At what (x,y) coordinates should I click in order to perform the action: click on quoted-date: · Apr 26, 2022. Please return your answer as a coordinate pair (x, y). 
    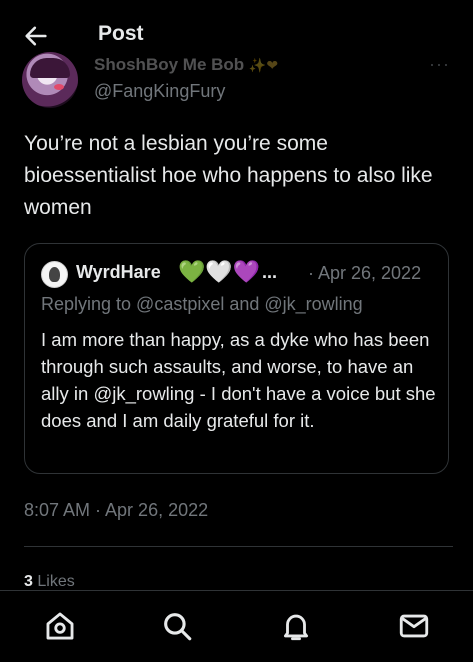
    Looking at the image, I should click on (365, 273).